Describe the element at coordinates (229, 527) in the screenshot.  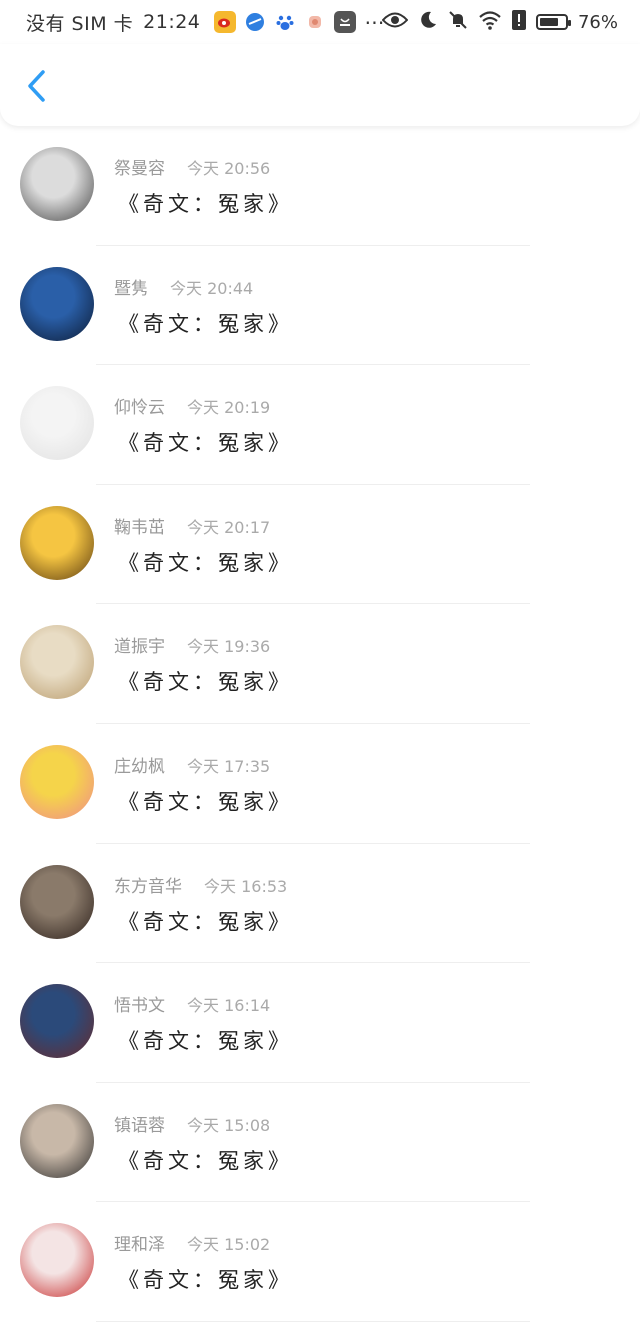
I see `timestamp: 今天 20:17` at that location.